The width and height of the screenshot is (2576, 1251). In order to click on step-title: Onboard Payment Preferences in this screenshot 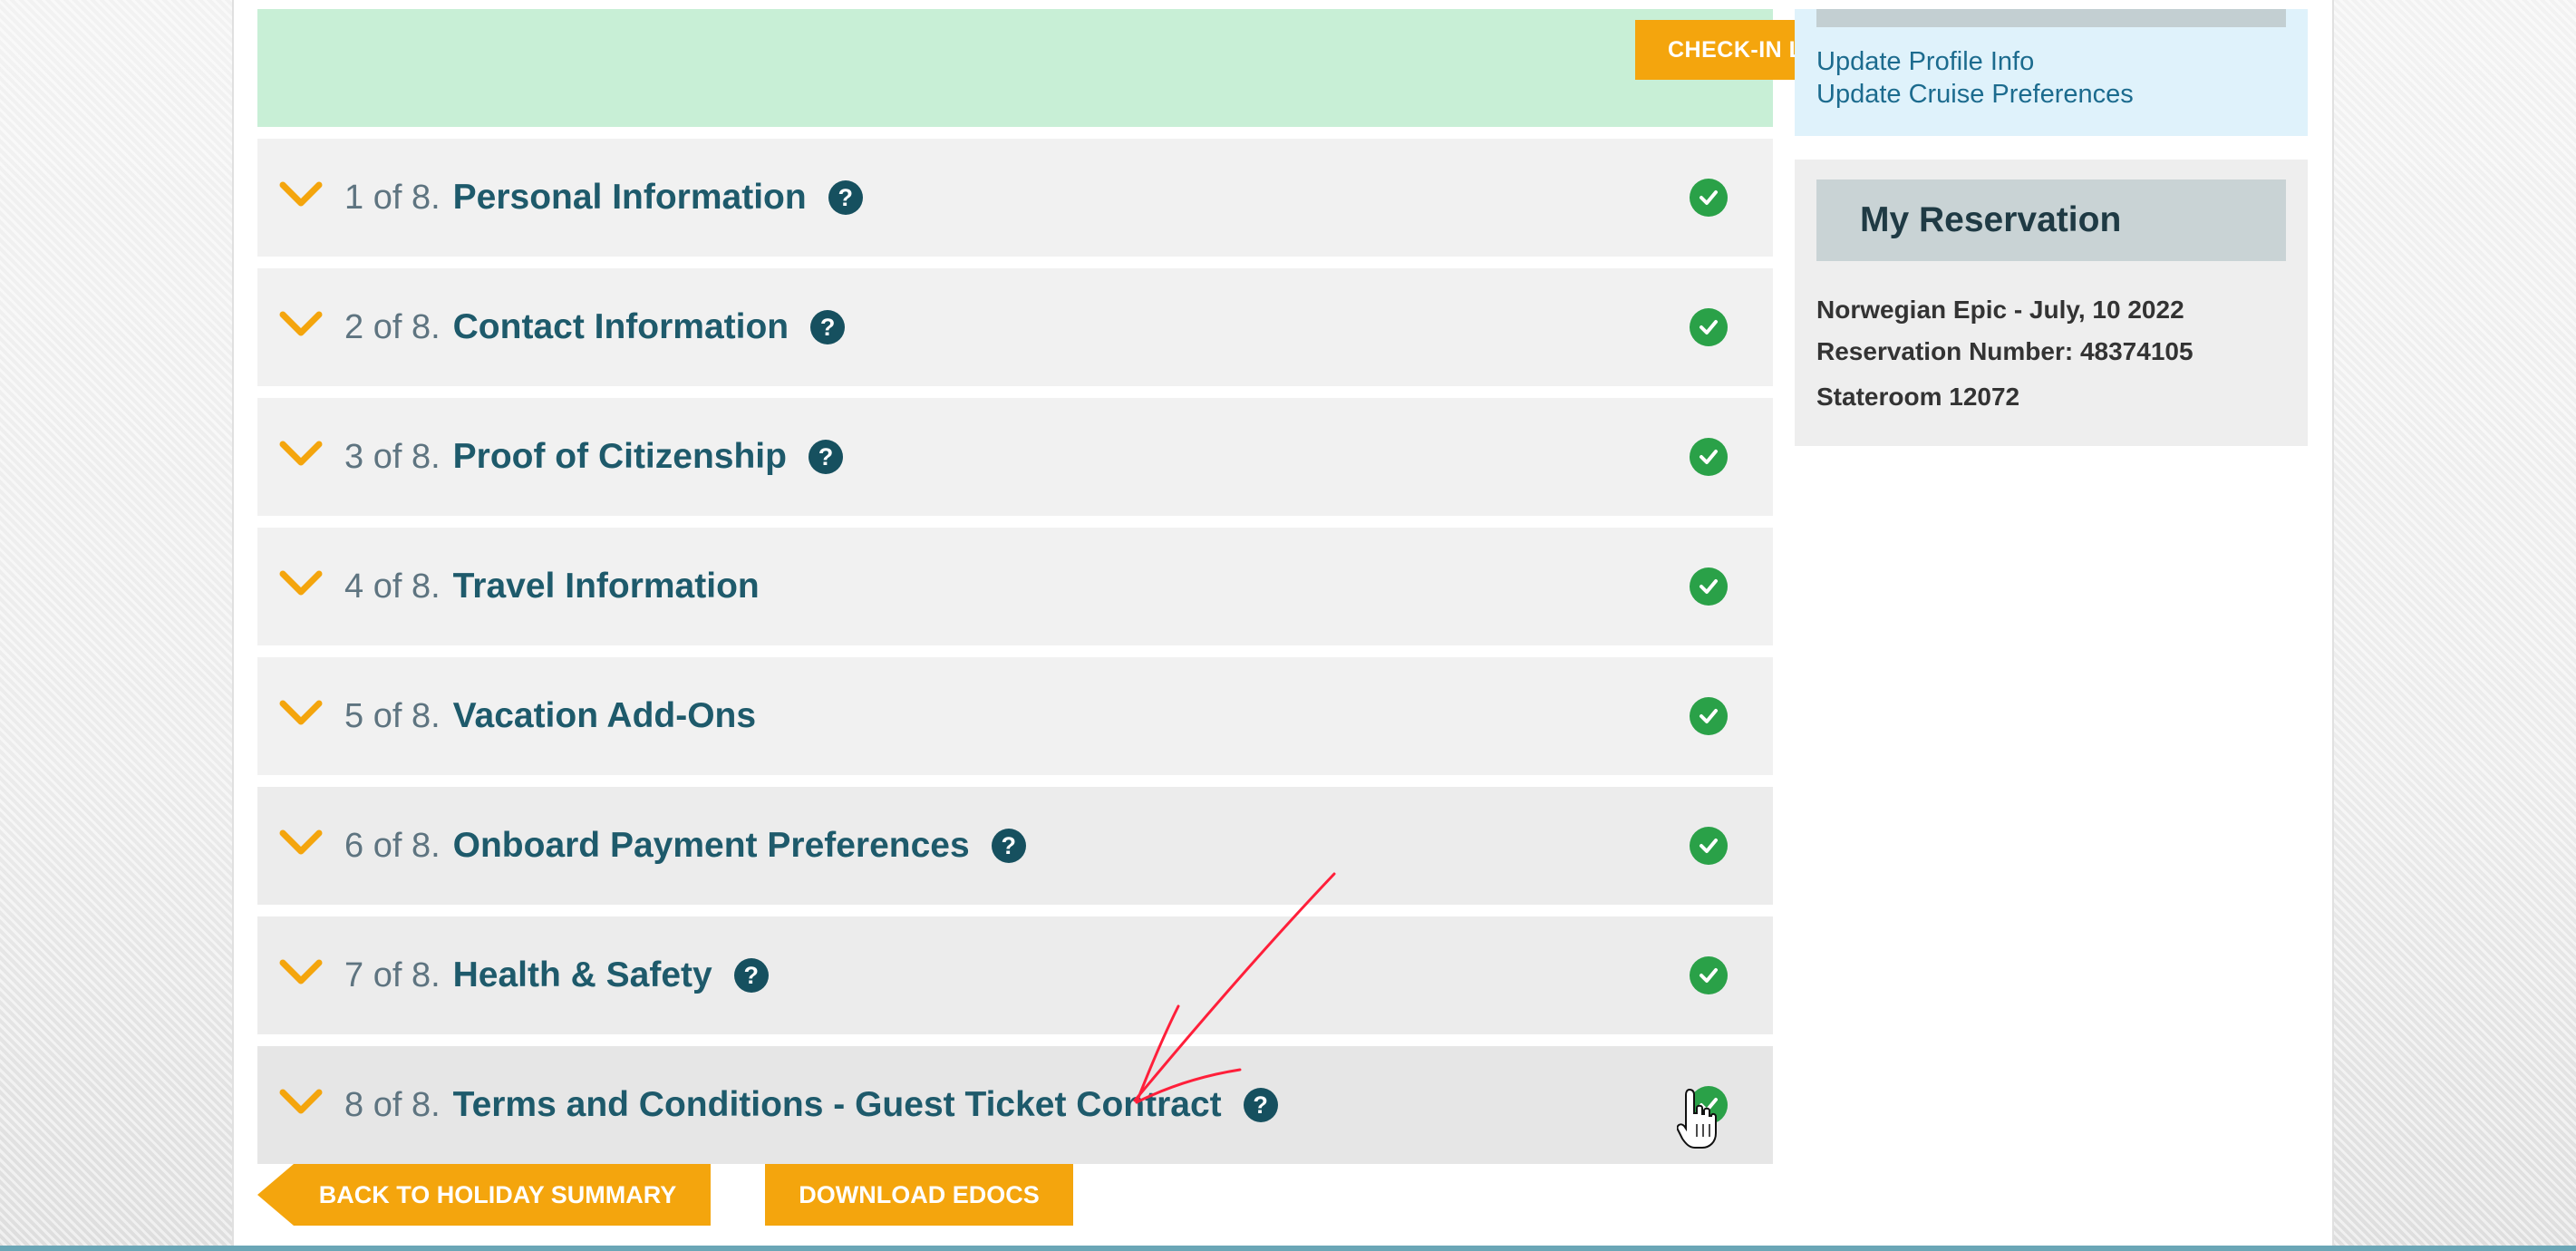, I will do `click(711, 846)`.